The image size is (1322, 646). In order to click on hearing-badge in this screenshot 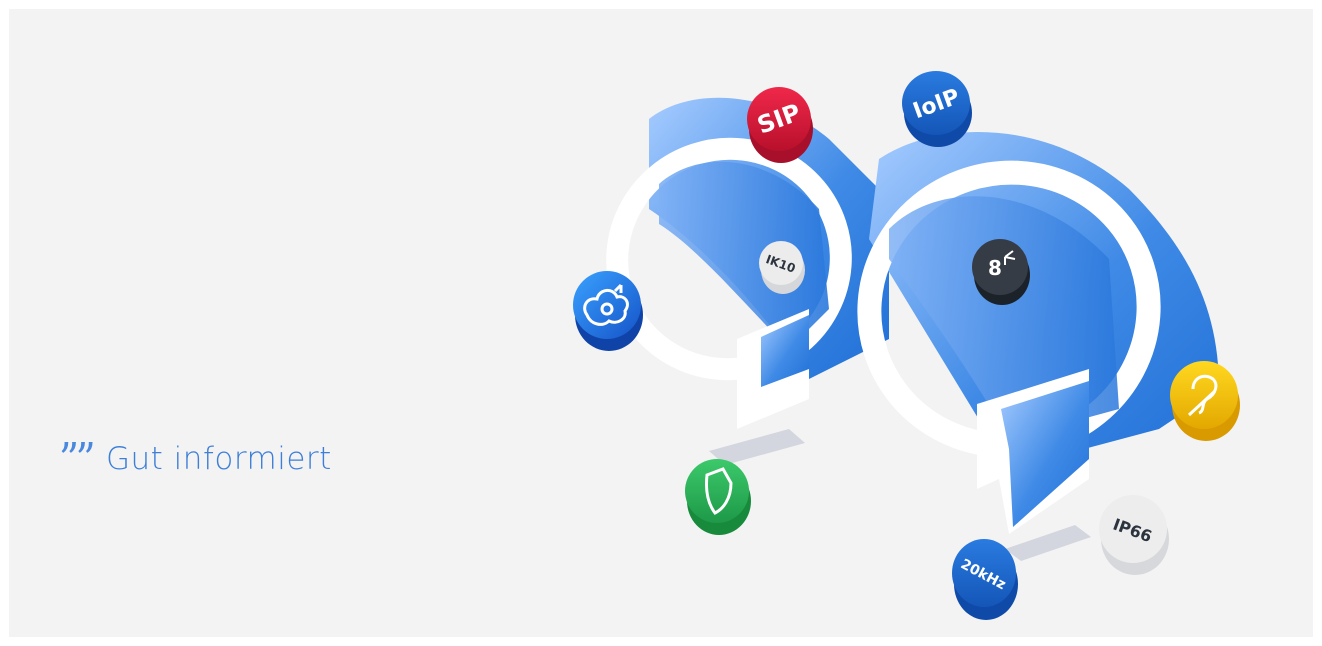, I will do `click(1205, 401)`.